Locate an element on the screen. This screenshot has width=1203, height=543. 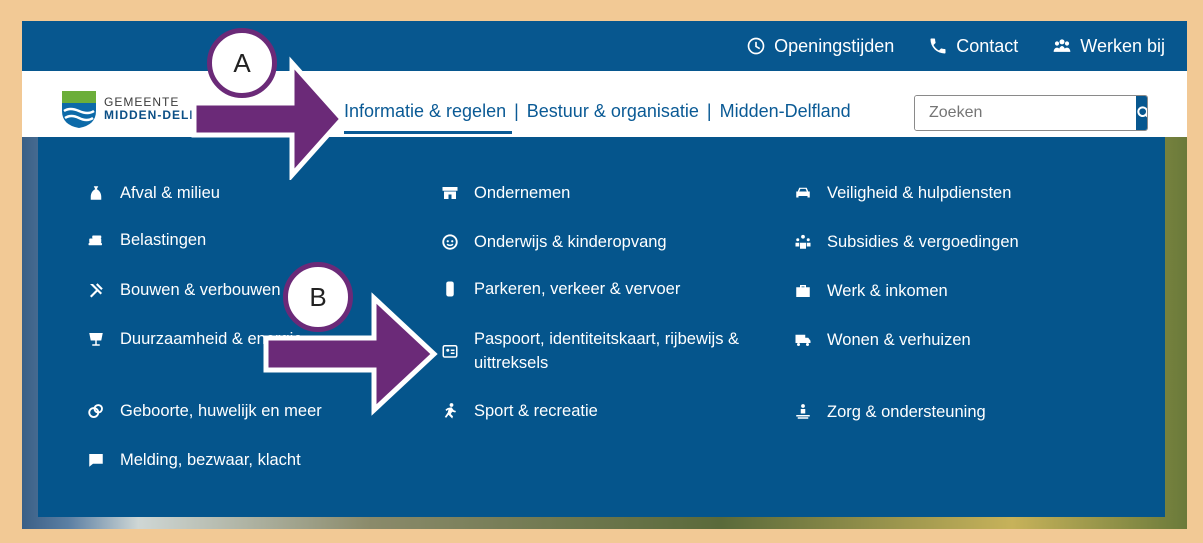
menu-item-veiligheid: Veiligheid & hulpdiensten is located at coordinates (902, 193).